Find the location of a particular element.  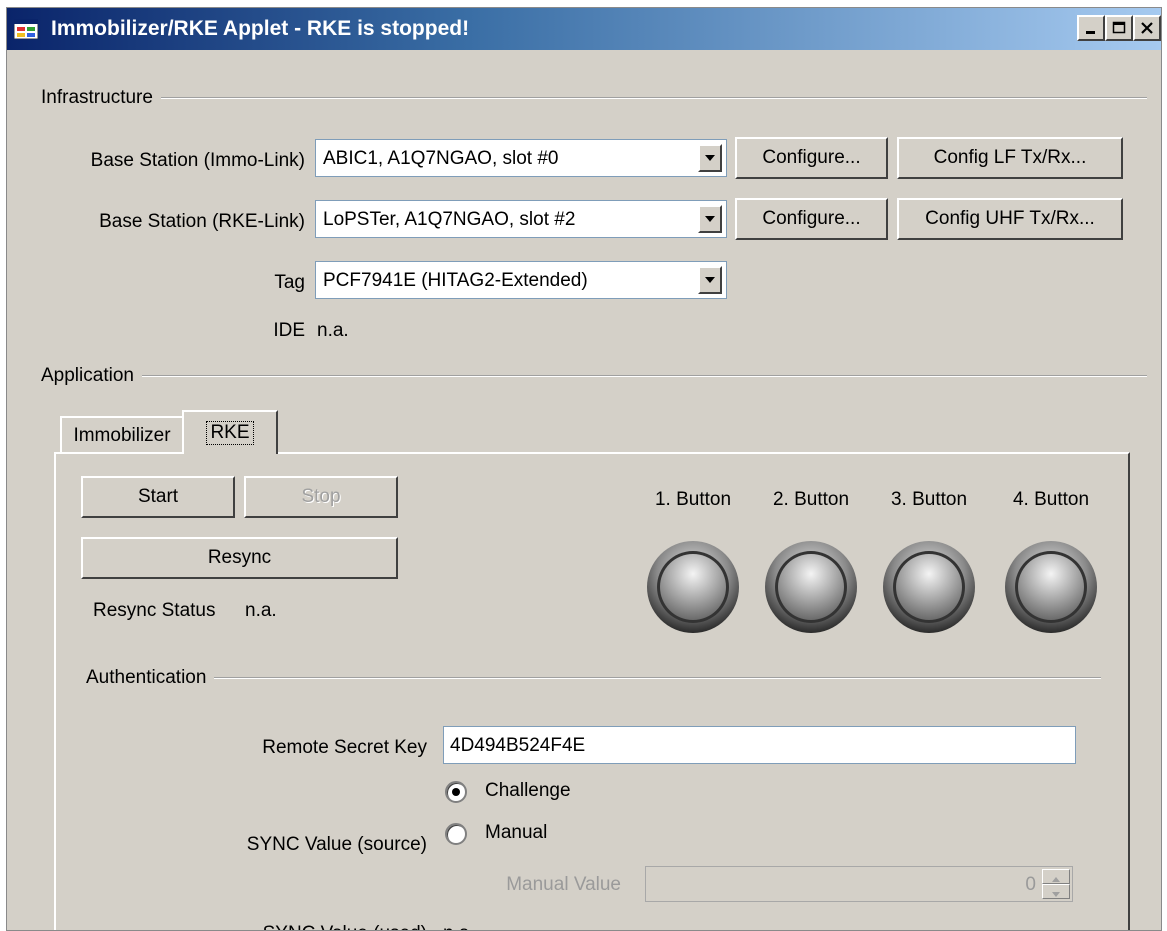

tag-dropdown-button is located at coordinates (710, 280).